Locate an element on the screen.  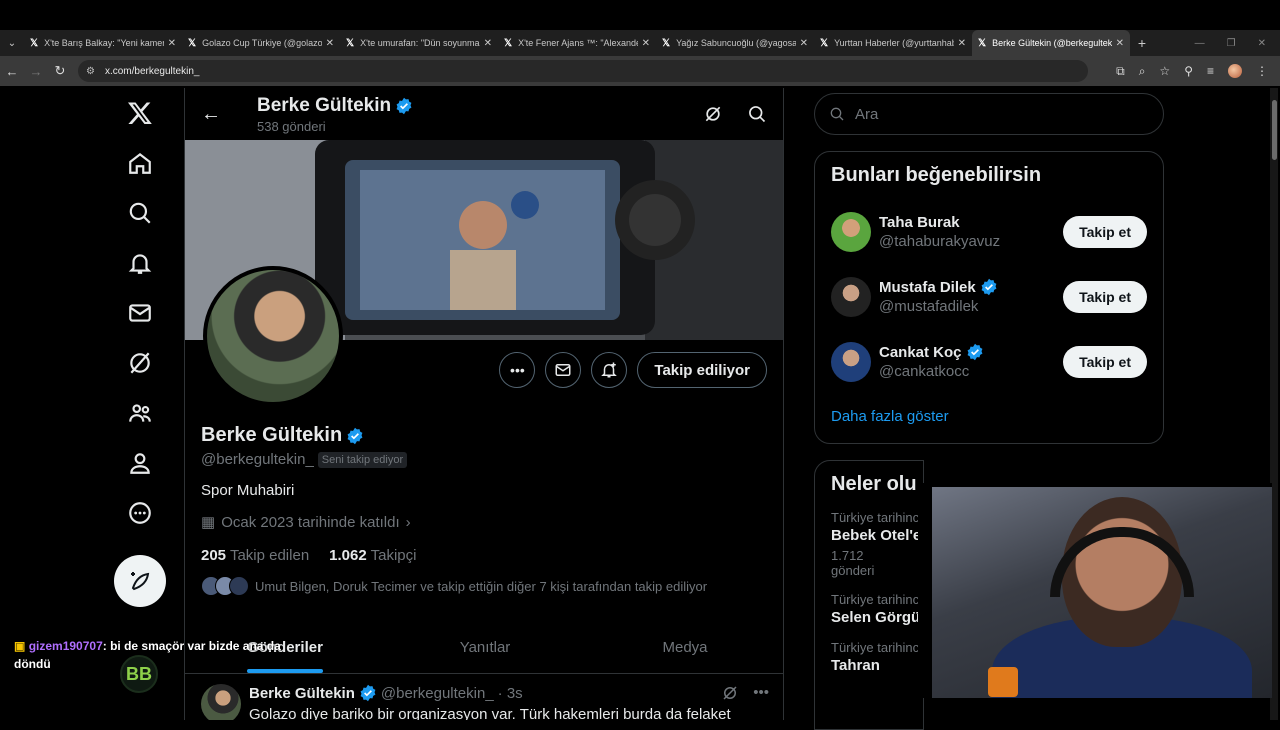
following-button: Takip ediliyor is located at coordinates (702, 370).